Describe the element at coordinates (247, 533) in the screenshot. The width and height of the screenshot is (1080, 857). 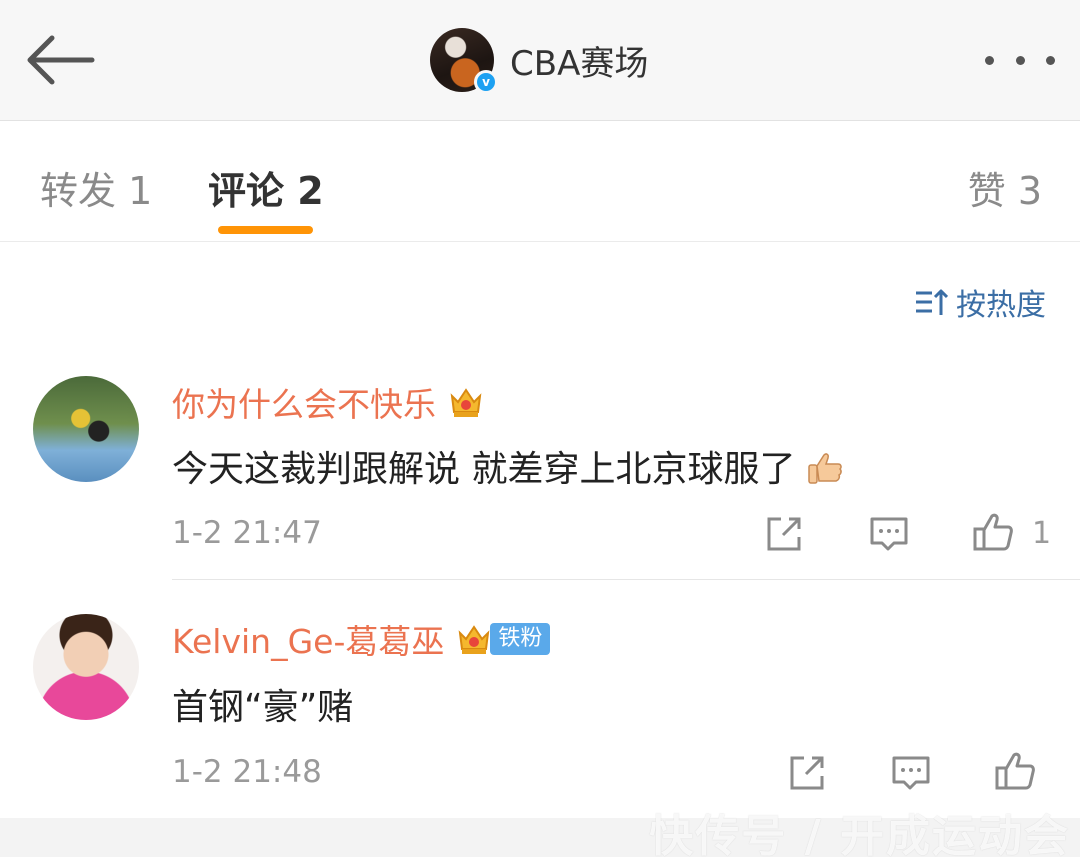
I see `comment-time: 1-2 21:47` at that location.